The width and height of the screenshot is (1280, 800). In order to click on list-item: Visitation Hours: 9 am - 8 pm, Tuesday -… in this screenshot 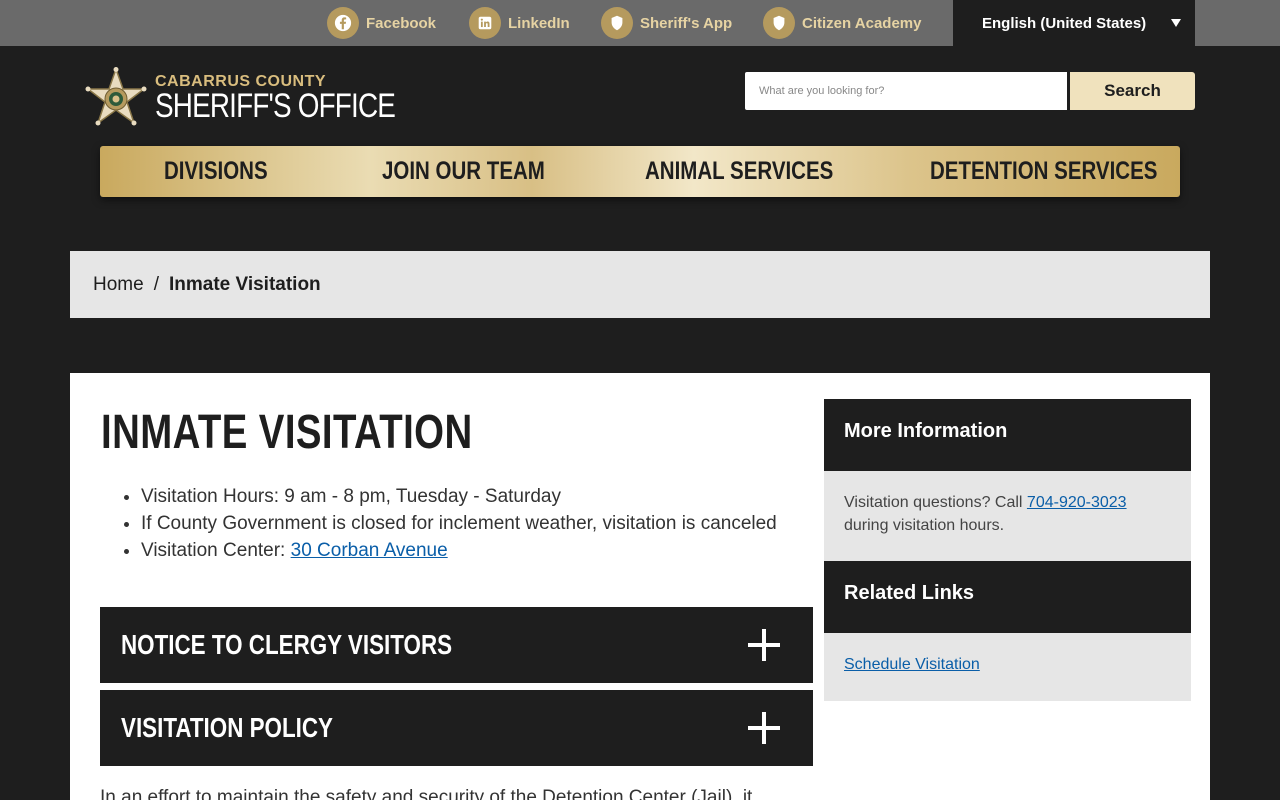, I will do `click(461, 496)`.